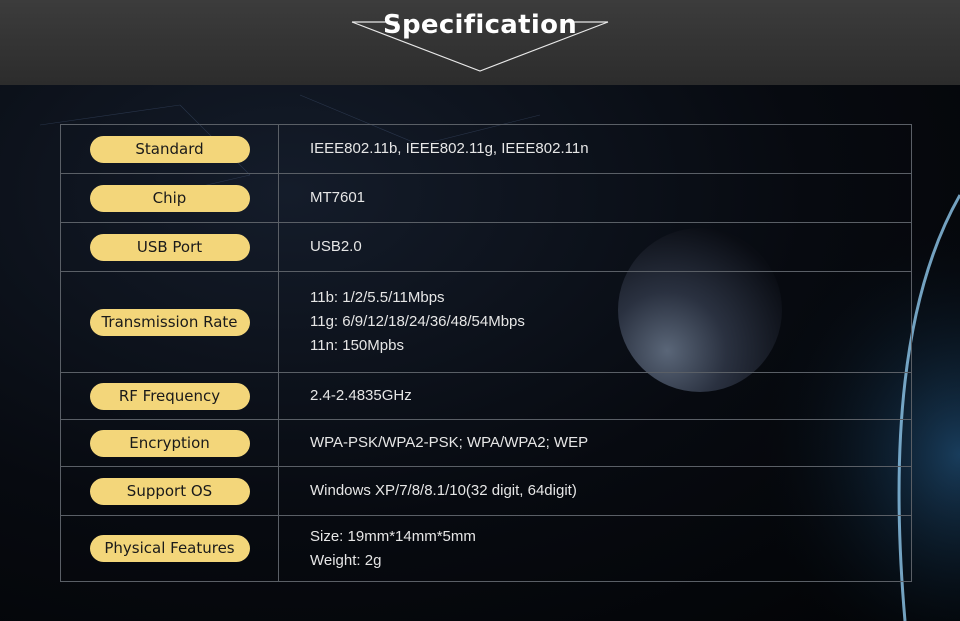 The height and width of the screenshot is (621, 960). Describe the element at coordinates (480, 25) in the screenshot. I see `page-title: Specification` at that location.